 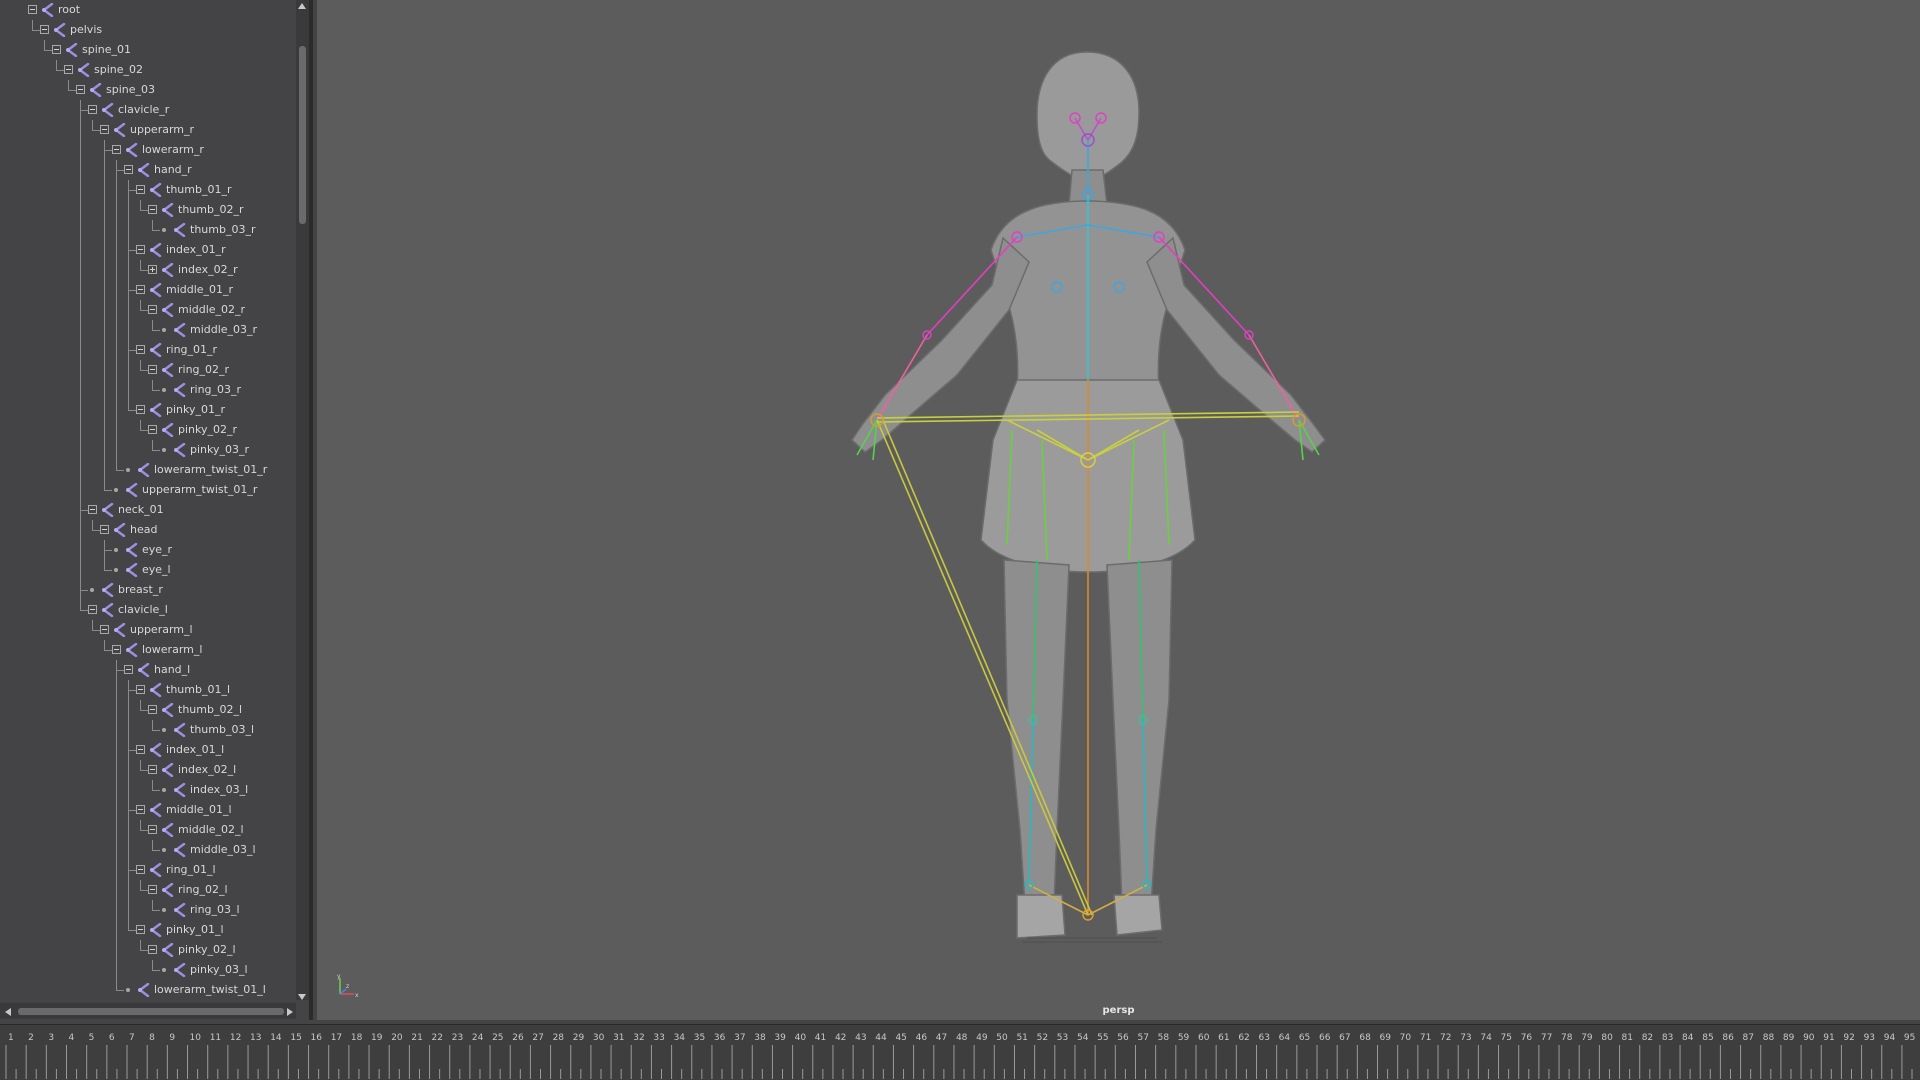 What do you see at coordinates (148, 930) in the screenshot?
I see `outliner-row-pinky-01-l: pinky_01_l` at bounding box center [148, 930].